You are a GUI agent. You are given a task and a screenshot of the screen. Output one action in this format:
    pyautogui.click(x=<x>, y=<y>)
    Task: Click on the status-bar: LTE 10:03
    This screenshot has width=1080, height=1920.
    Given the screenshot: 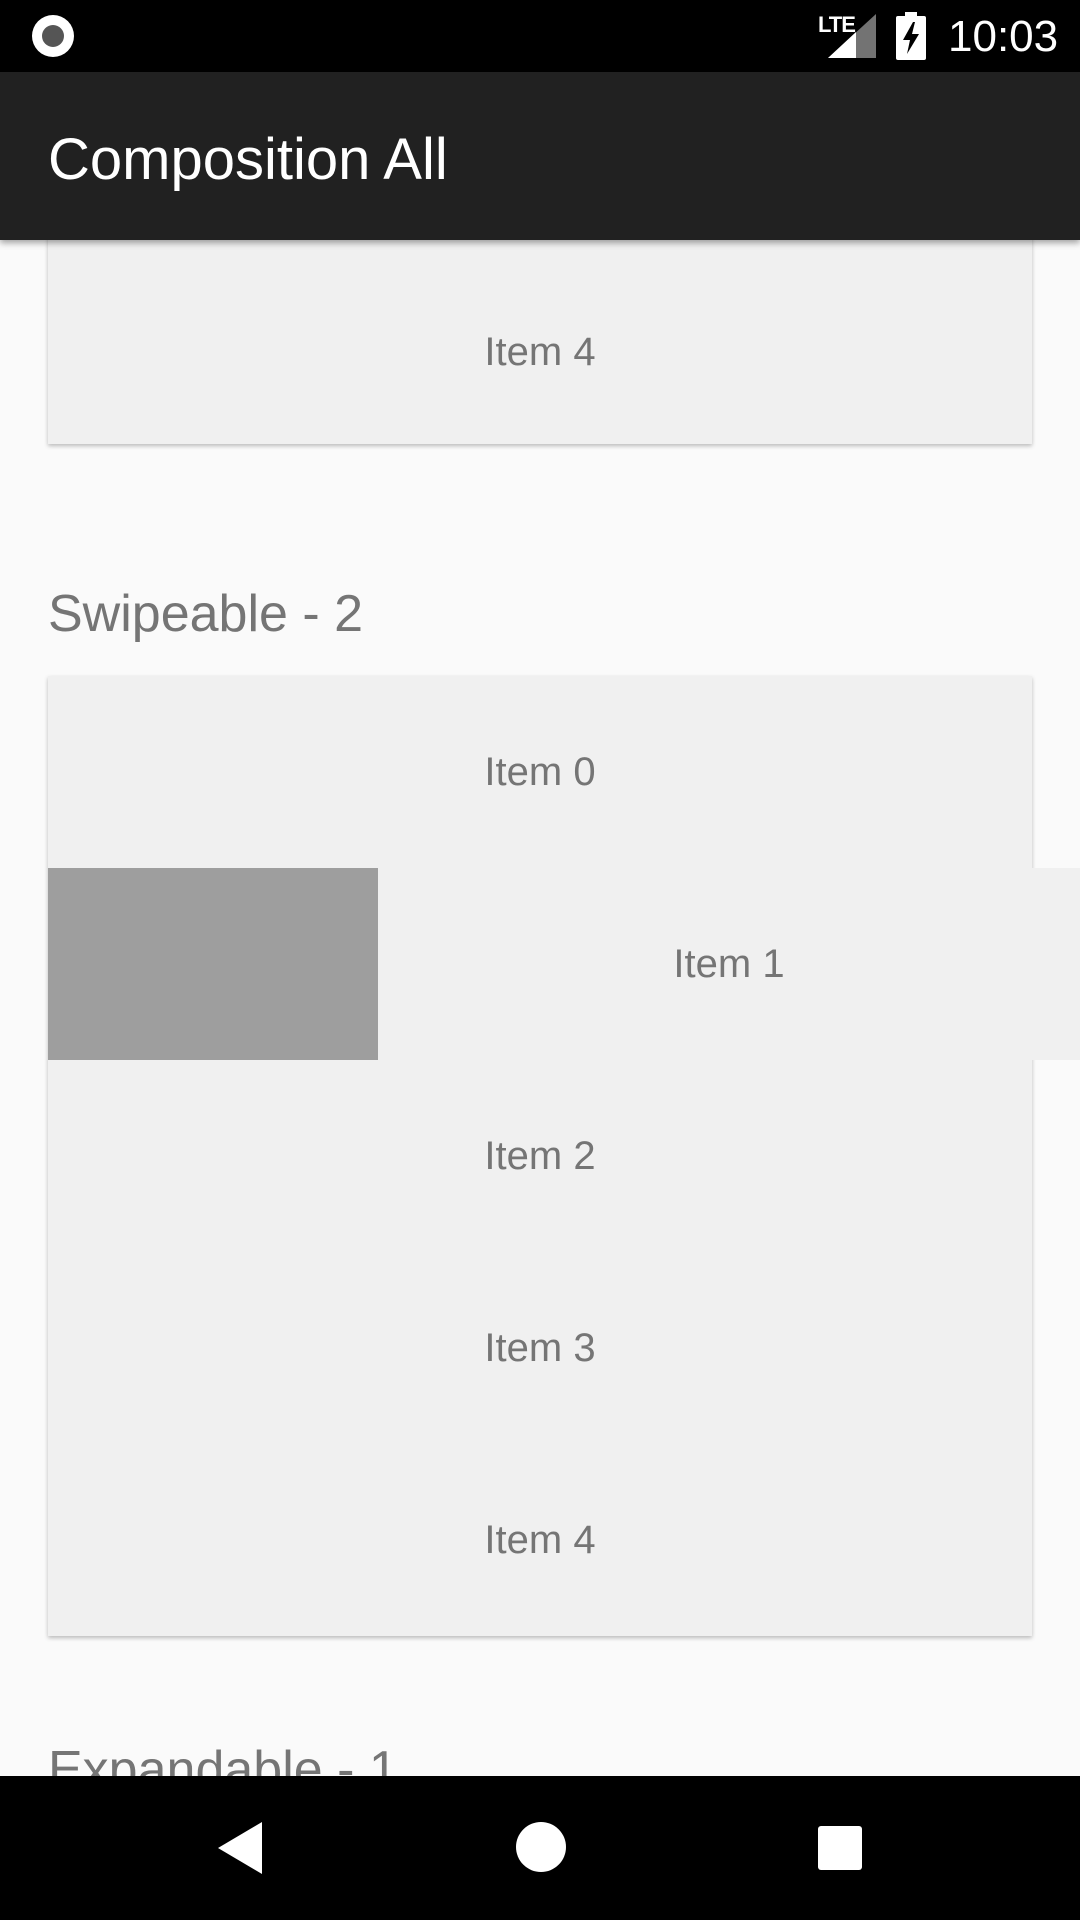 What is the action you would take?
    pyautogui.click(x=540, y=36)
    